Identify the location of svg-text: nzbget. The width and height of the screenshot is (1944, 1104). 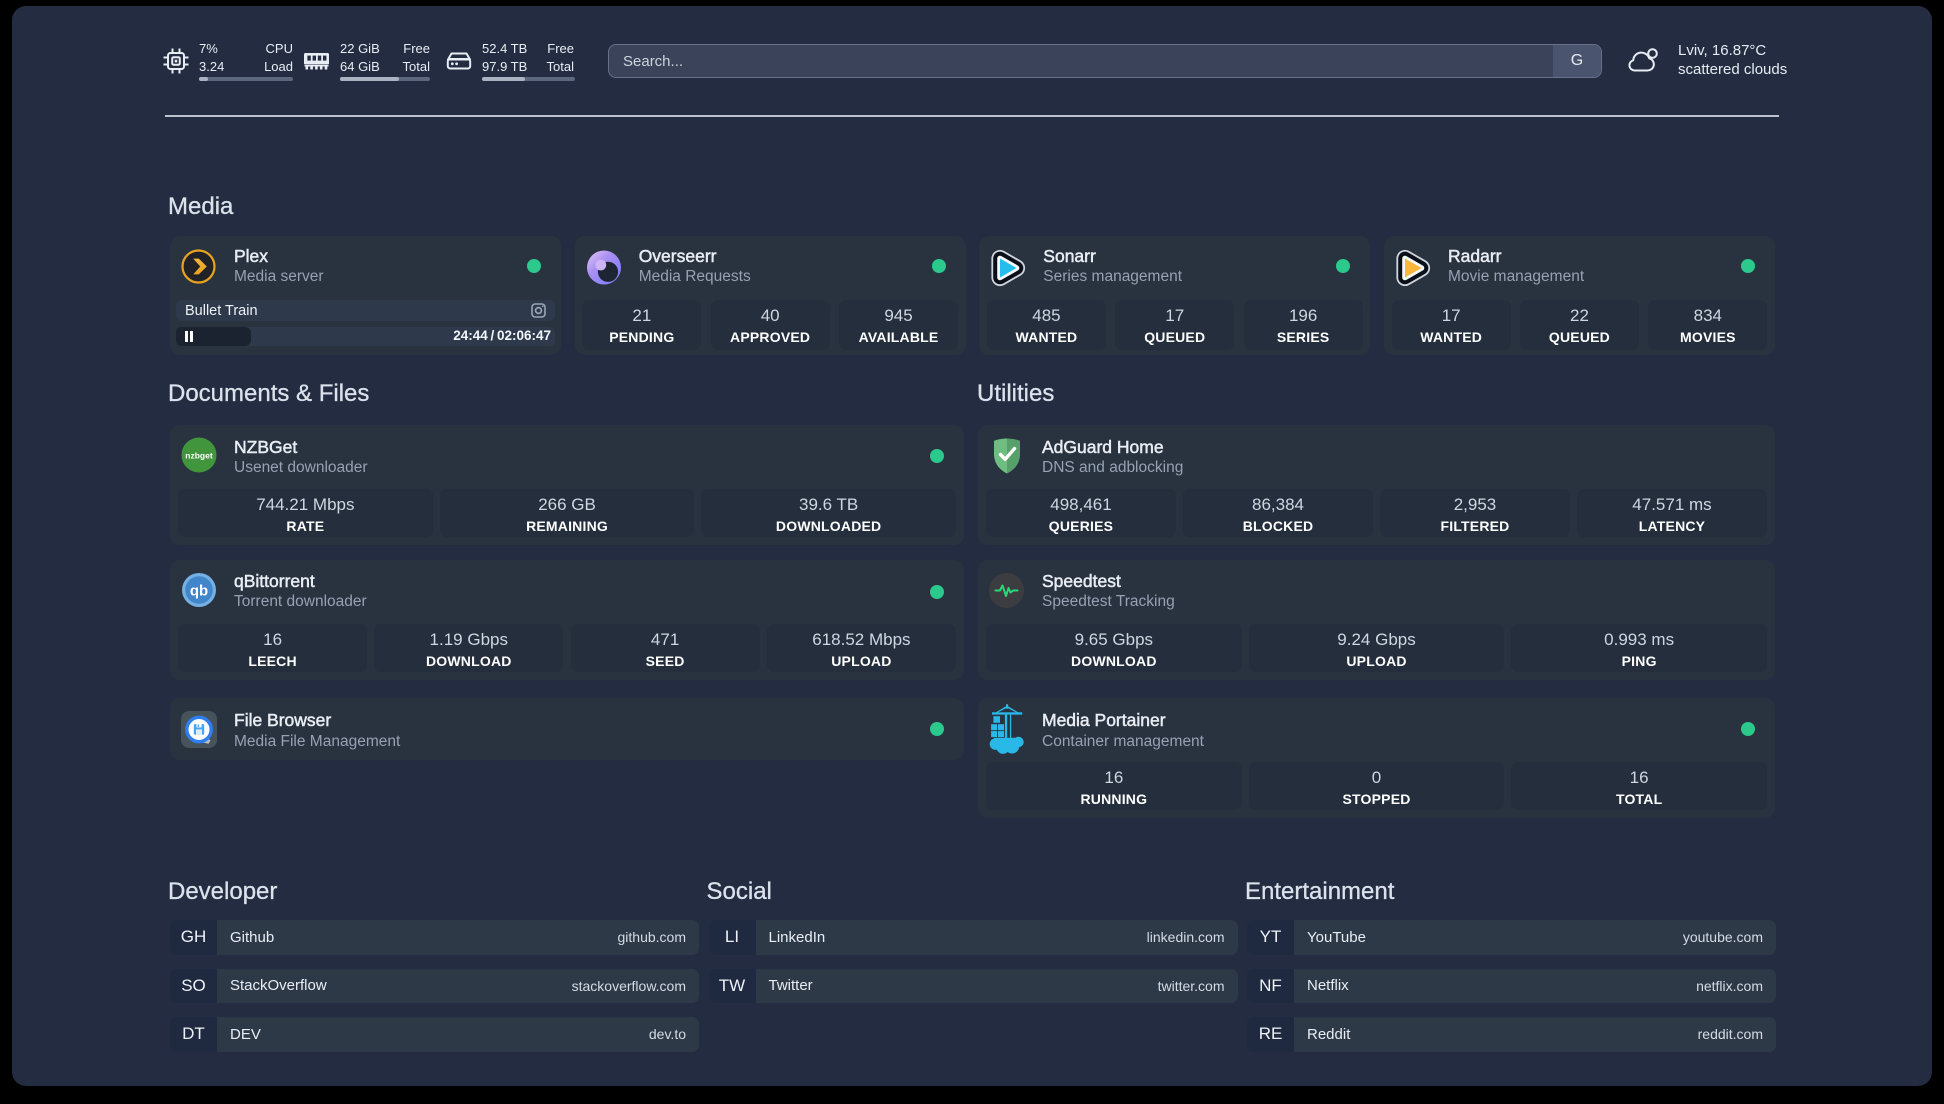
(199, 456).